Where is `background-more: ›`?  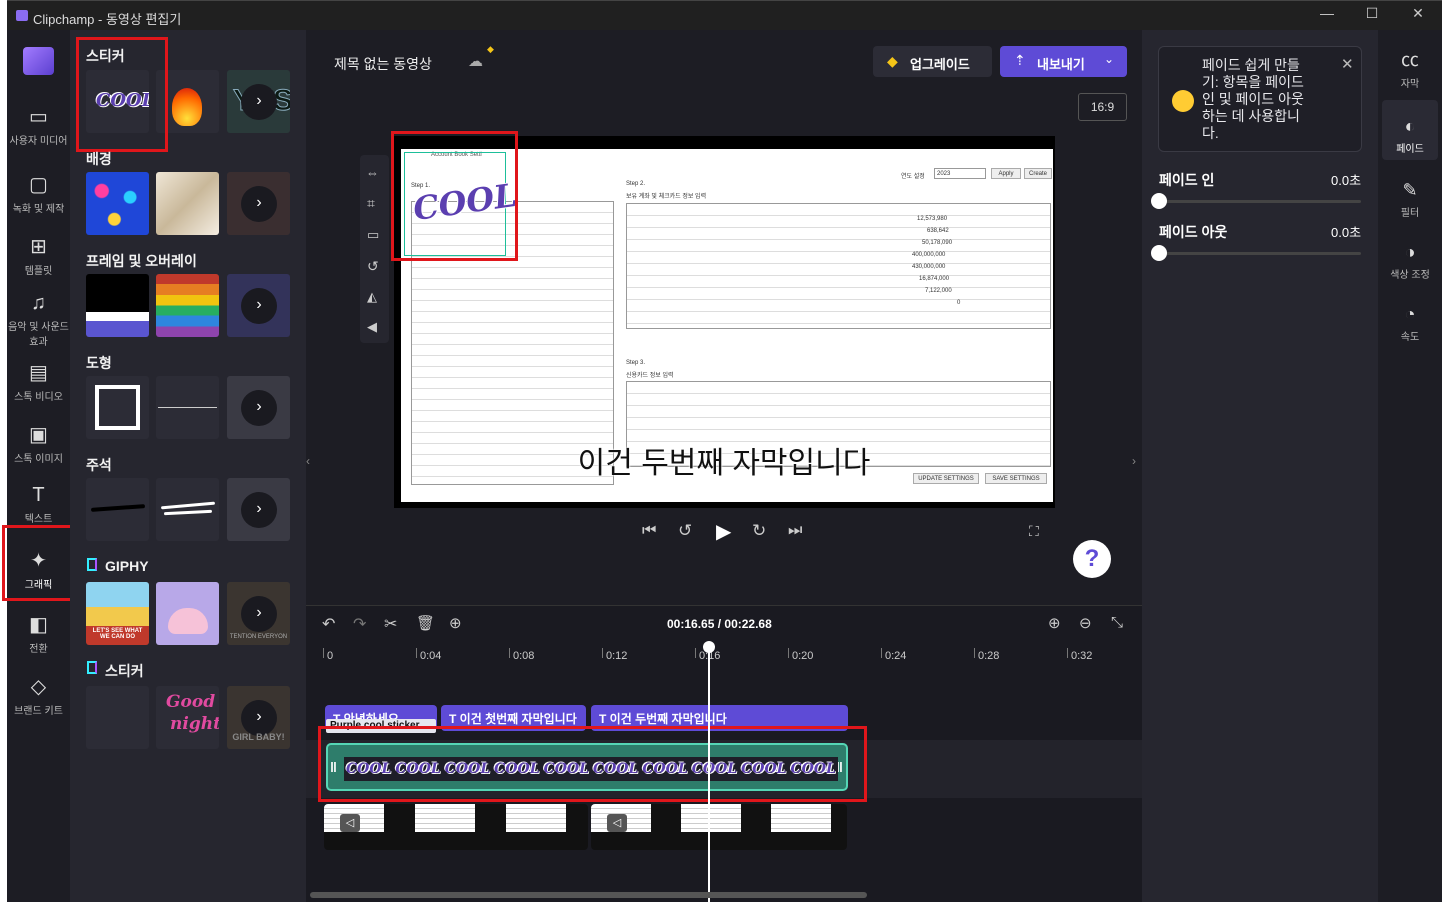
background-more: › is located at coordinates (258, 203).